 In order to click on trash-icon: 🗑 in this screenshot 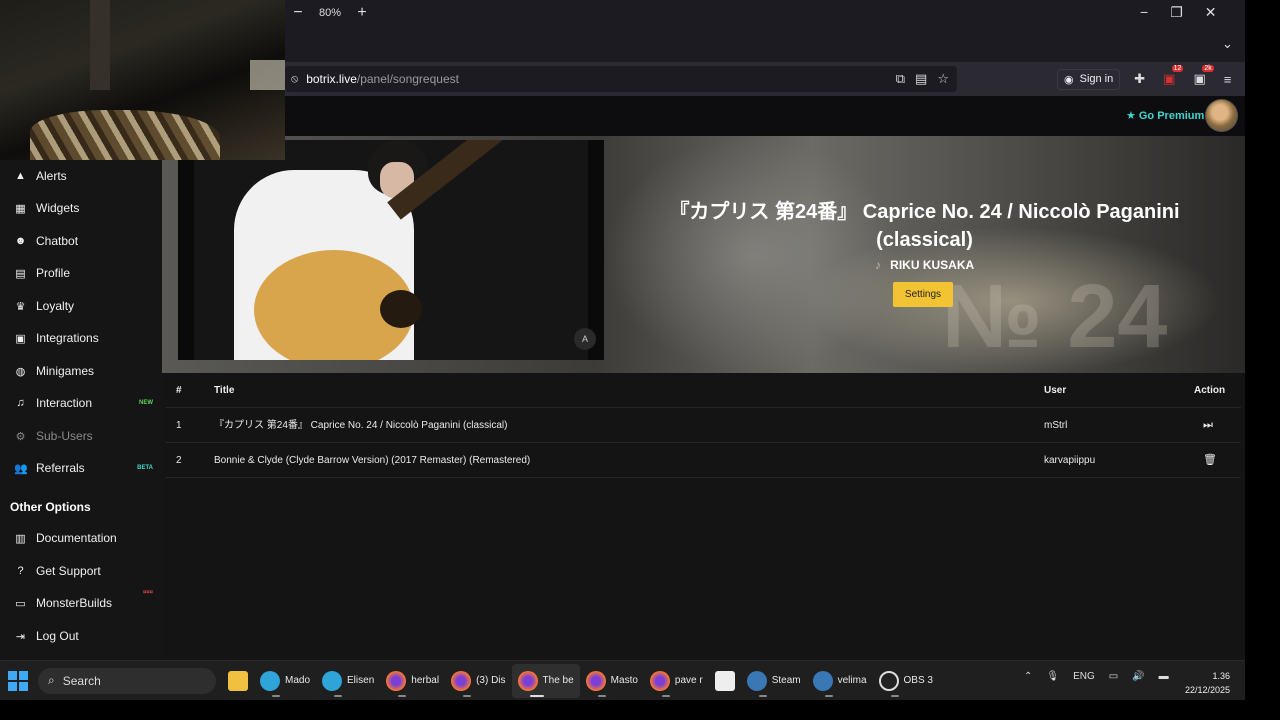, I will do `click(1210, 460)`.